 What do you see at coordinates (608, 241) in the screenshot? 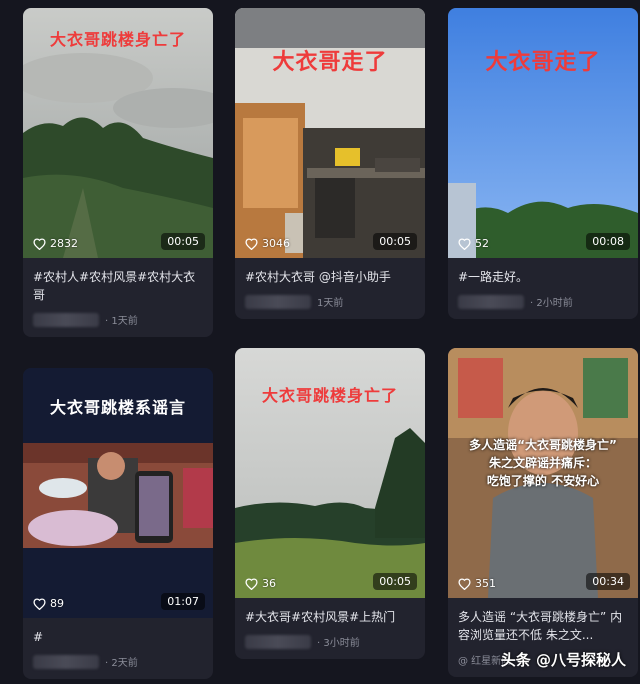
I see `video-duration: 00:08` at bounding box center [608, 241].